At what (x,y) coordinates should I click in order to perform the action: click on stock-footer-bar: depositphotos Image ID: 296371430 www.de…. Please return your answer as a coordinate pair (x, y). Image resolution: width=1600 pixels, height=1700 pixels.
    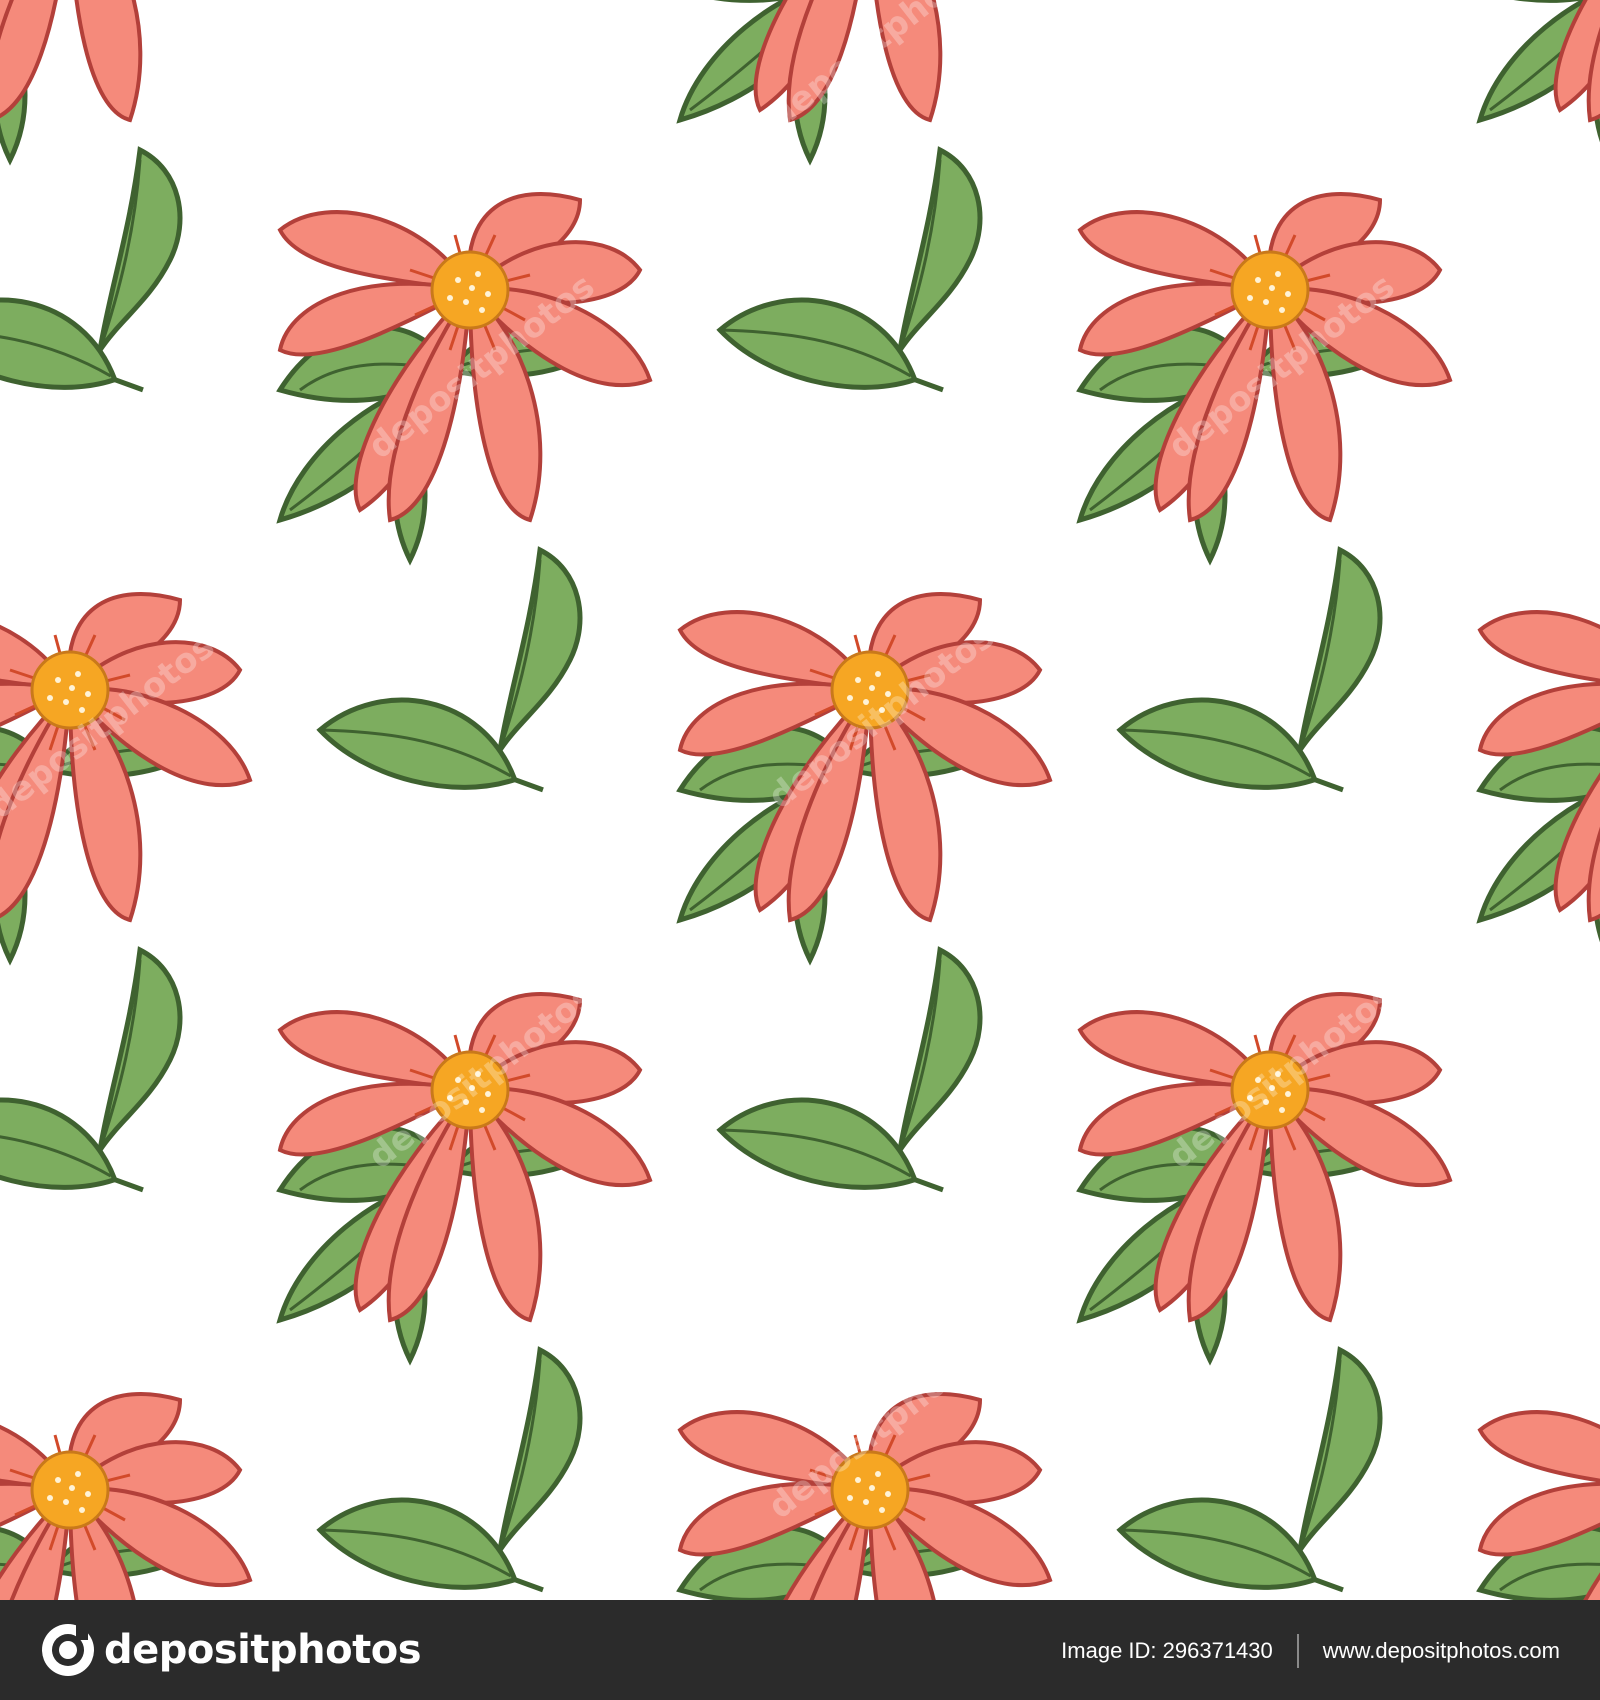
    Looking at the image, I should click on (800, 1650).